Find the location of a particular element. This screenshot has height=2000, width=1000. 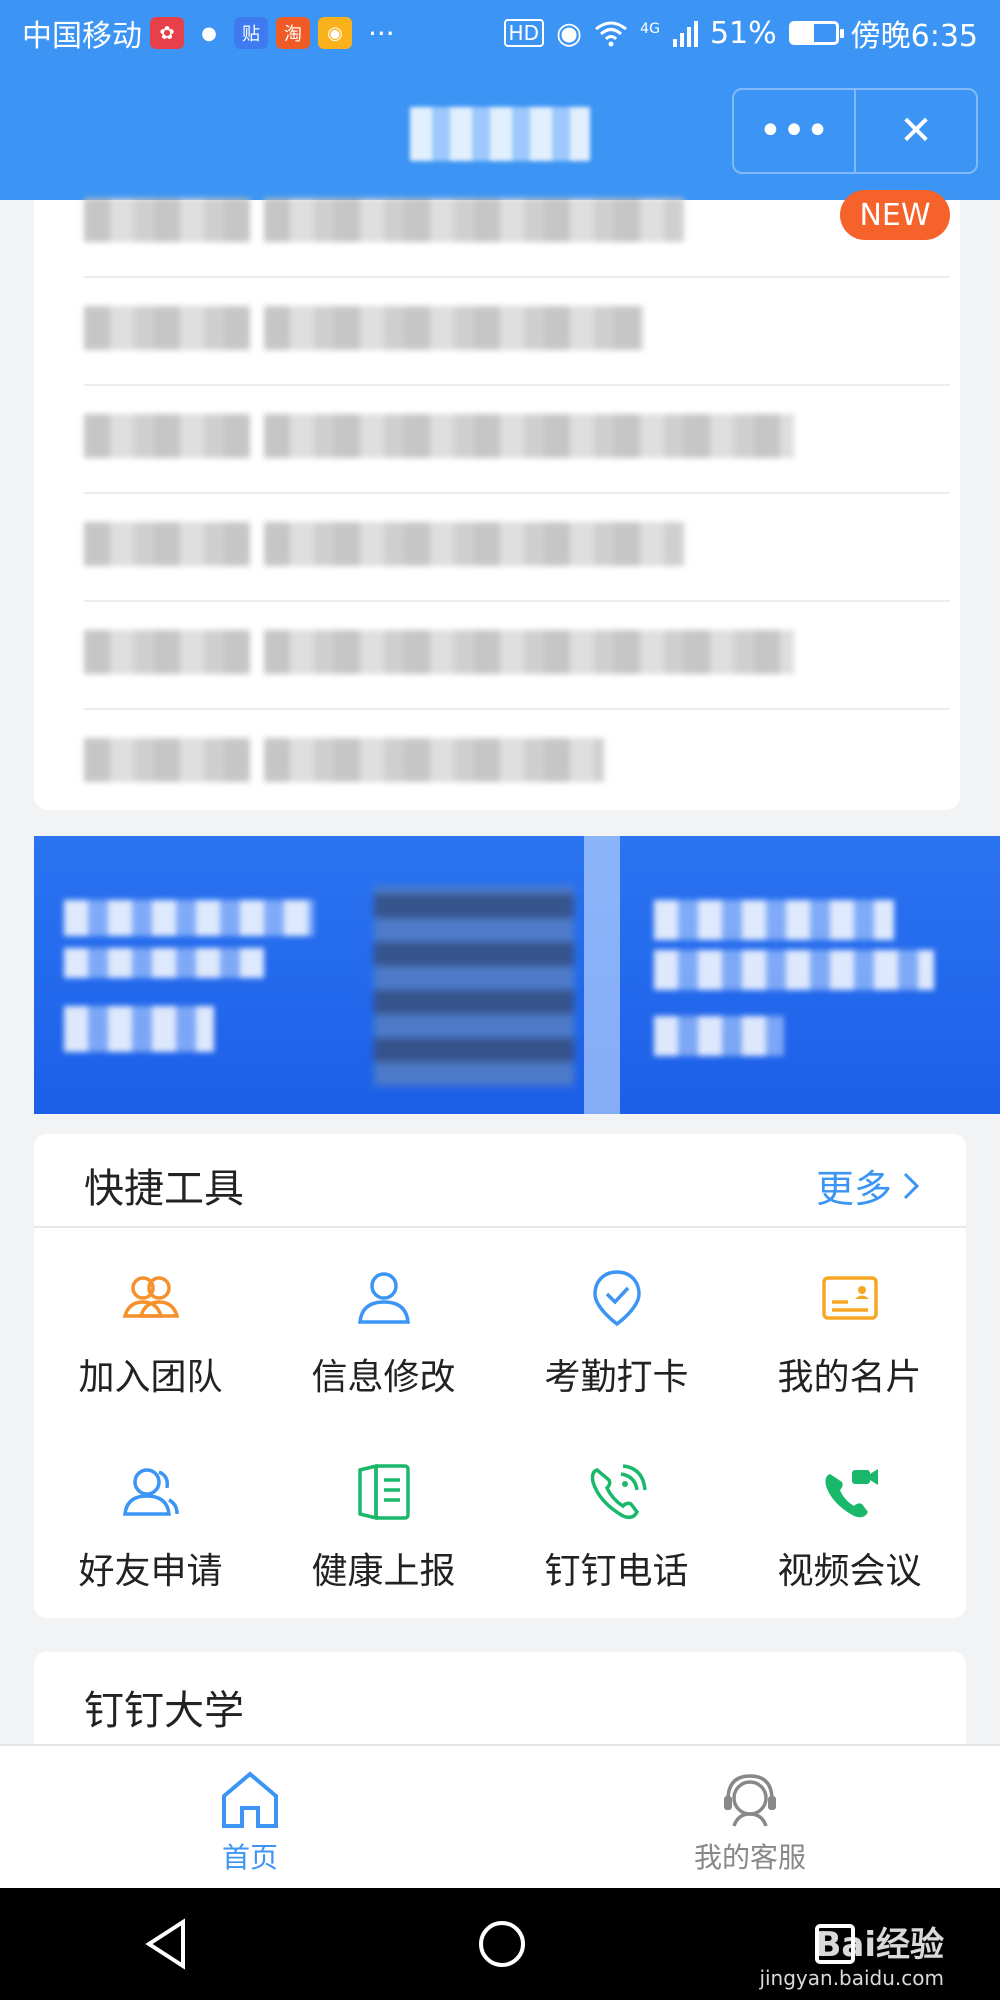

tool-business-card: 我的名片 is located at coordinates (849, 1341).